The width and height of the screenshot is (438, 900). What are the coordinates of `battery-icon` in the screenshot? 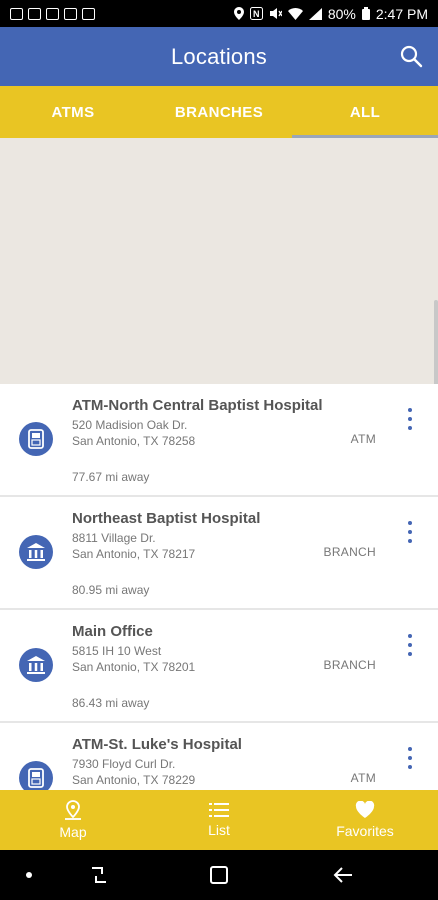 It's located at (365, 13).